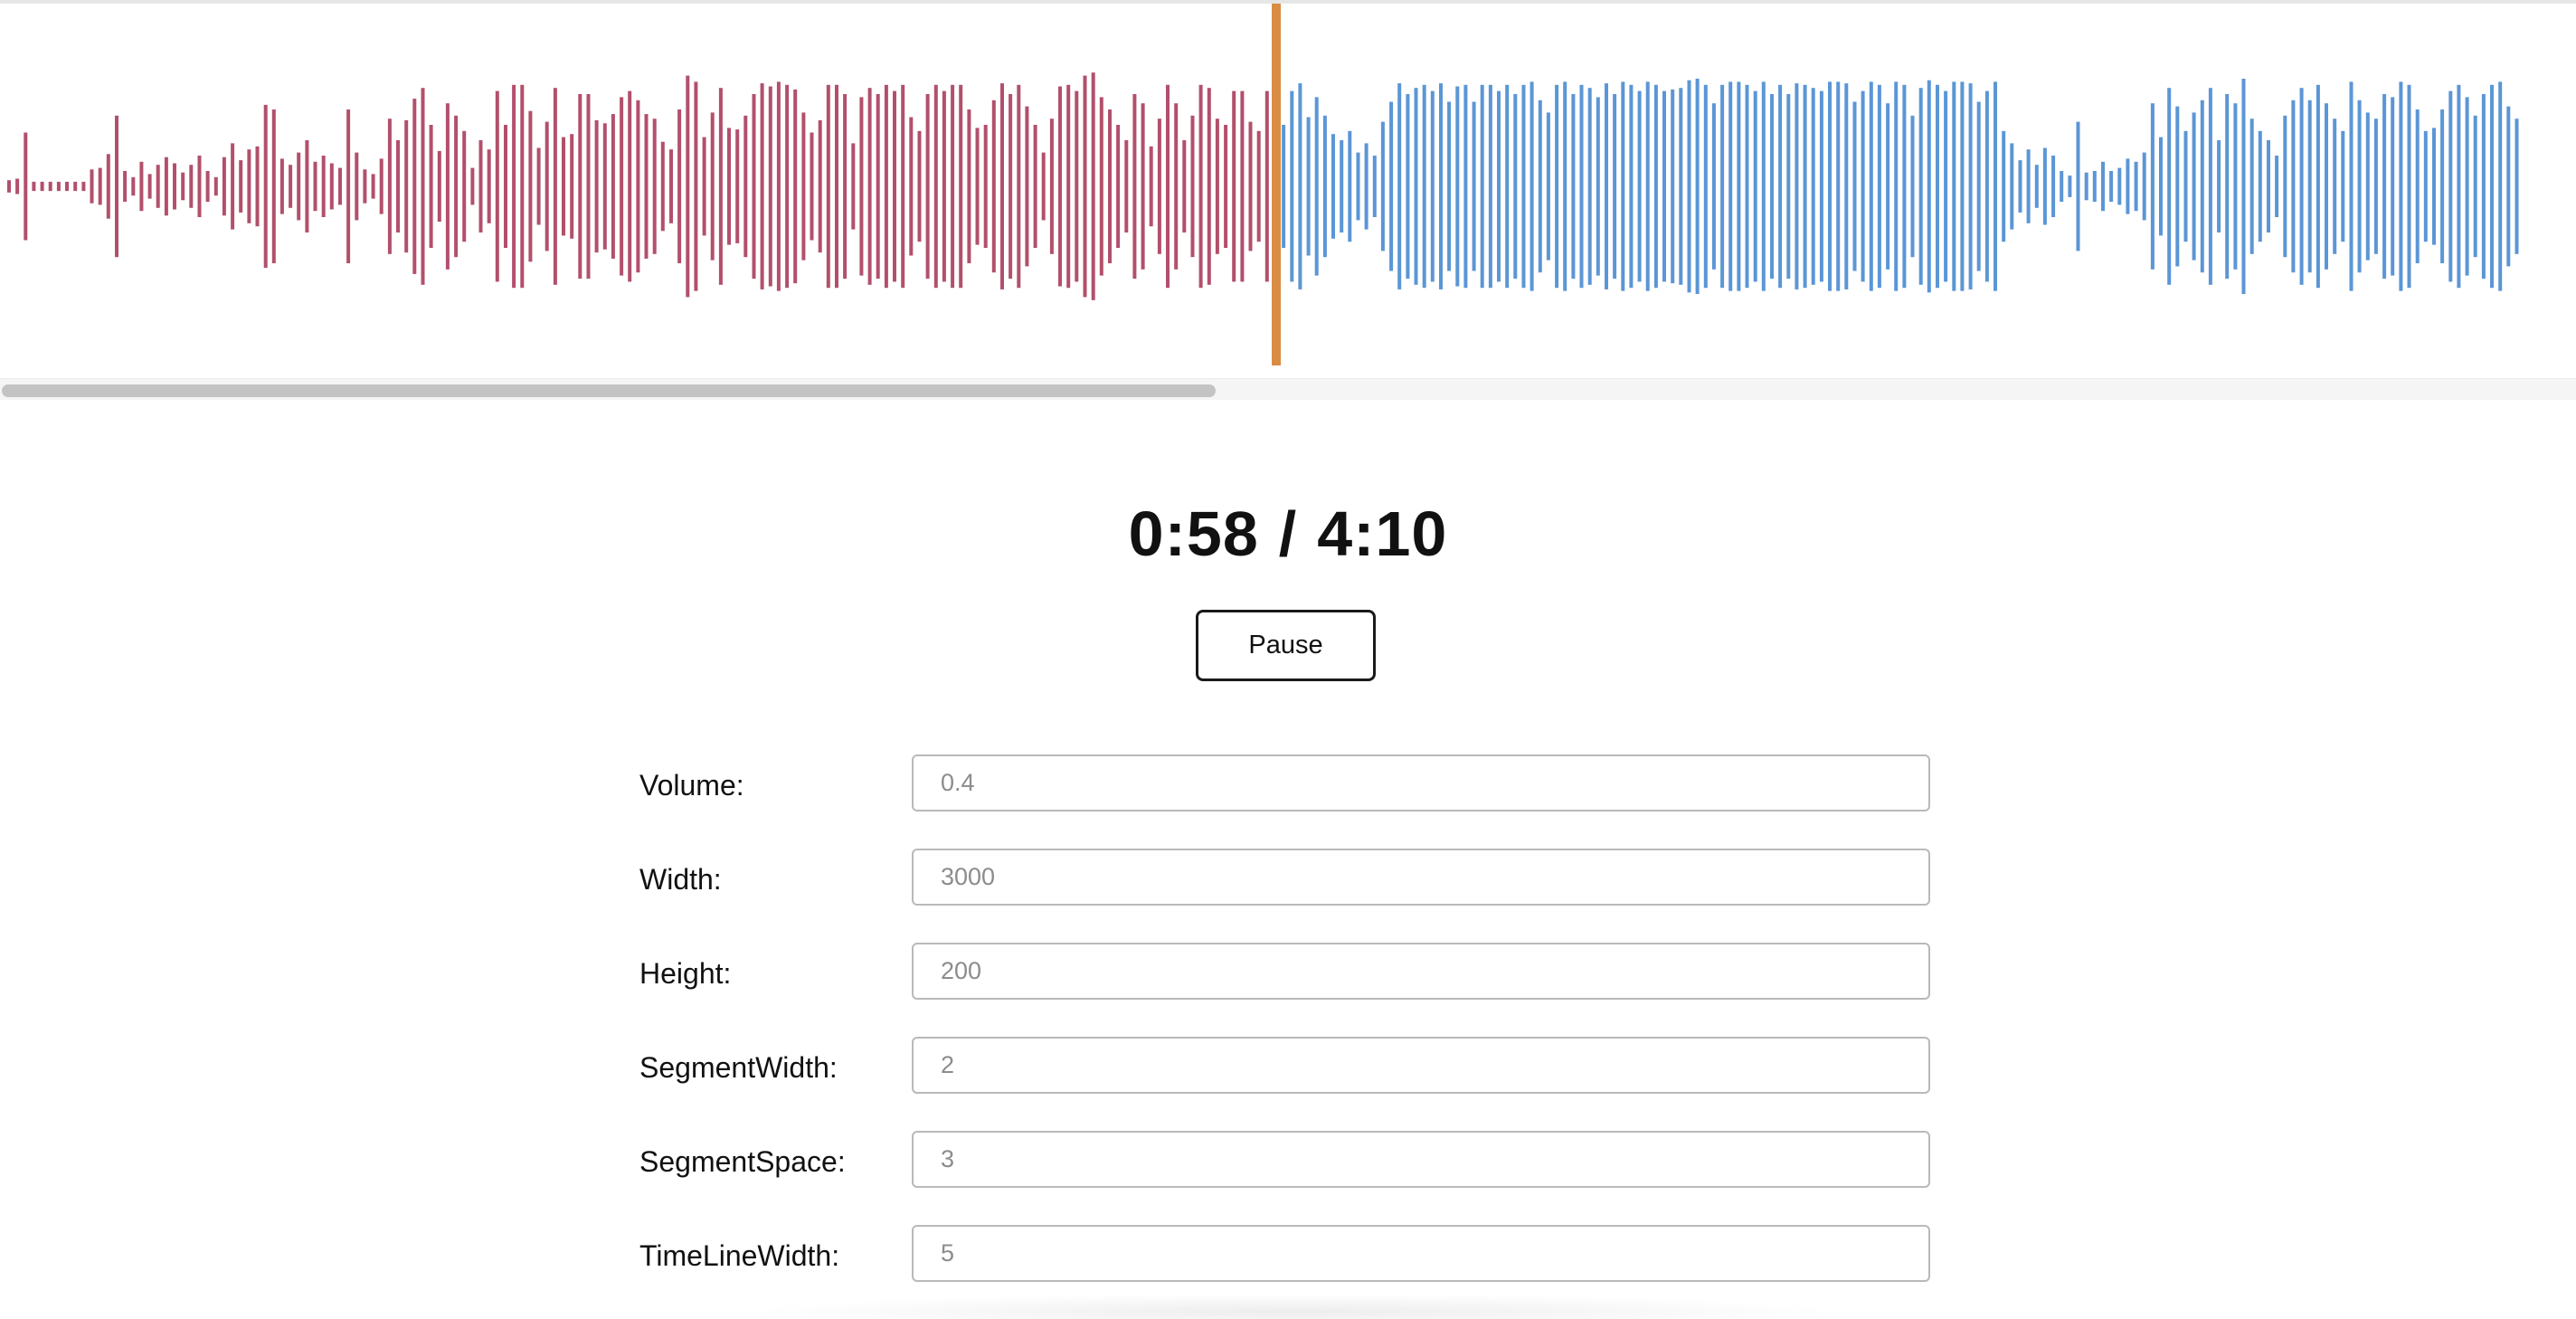 The width and height of the screenshot is (2576, 1319). Describe the element at coordinates (1421, 782) in the screenshot. I see `volume-input` at that location.